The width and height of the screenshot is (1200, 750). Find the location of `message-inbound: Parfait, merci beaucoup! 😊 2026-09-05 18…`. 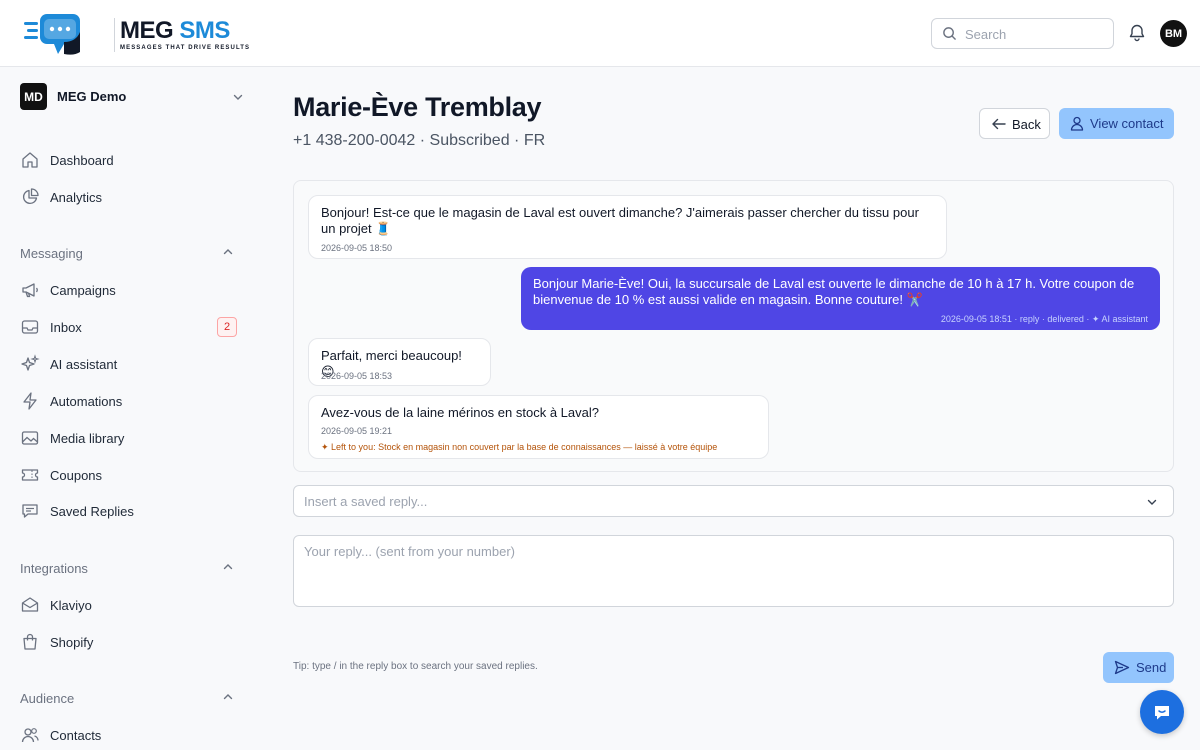

message-inbound: Parfait, merci beaucoup! 😊 2026-09-05 18… is located at coordinates (399, 362).